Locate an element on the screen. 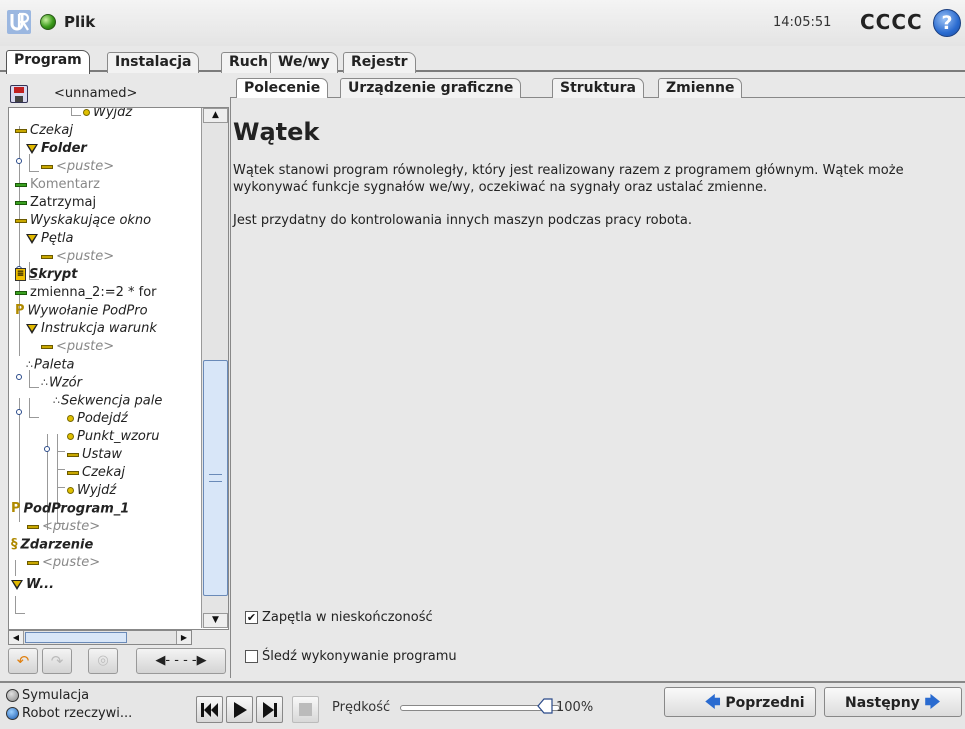 This screenshot has width=965, height=729. tree-vertical-scrollbar: ▲ ▼ is located at coordinates (214, 368).